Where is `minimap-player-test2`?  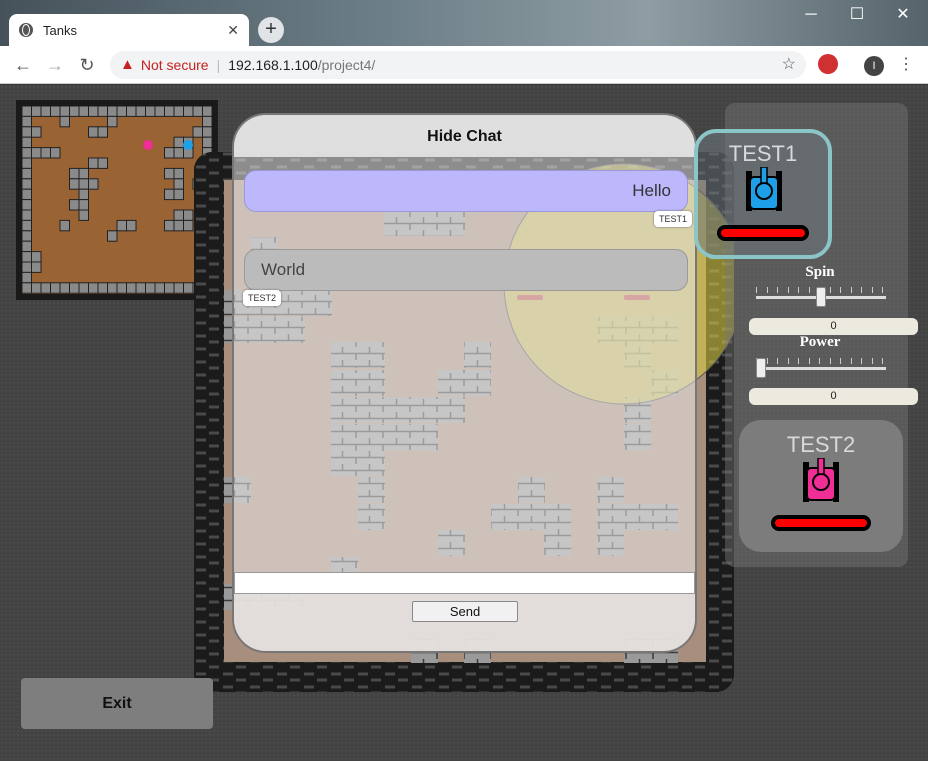 minimap-player-test2 is located at coordinates (148, 145).